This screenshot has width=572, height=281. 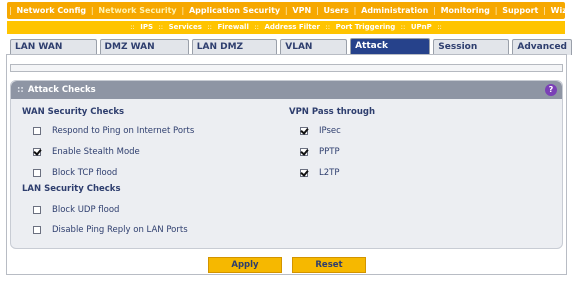 I want to click on nav-network-config: Network Config, so click(x=52, y=10).